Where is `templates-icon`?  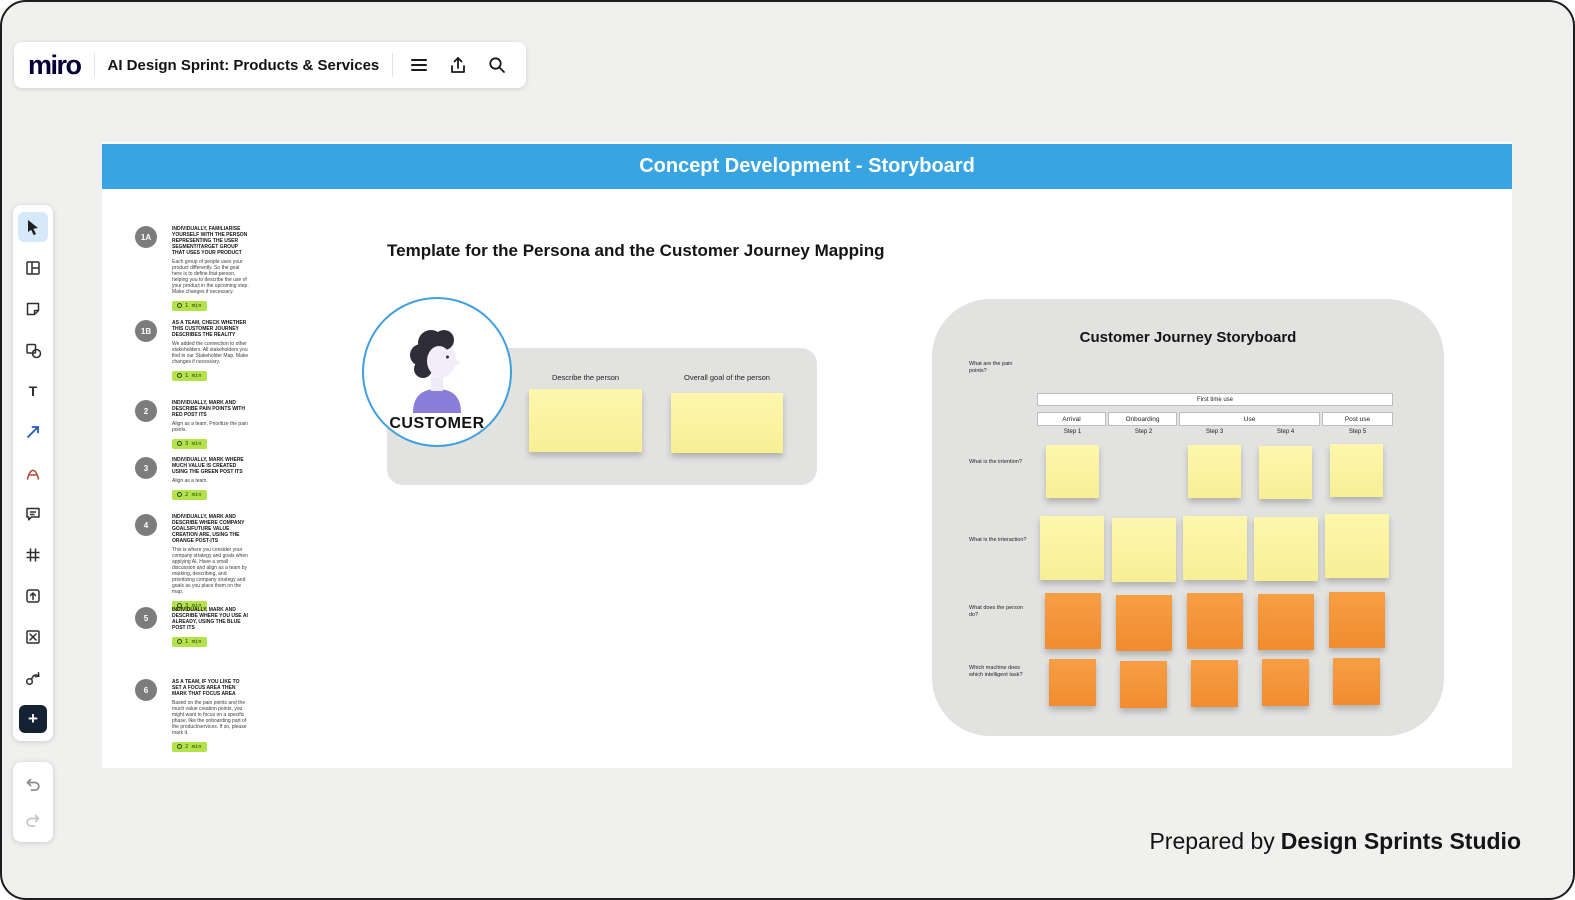
templates-icon is located at coordinates (33, 268).